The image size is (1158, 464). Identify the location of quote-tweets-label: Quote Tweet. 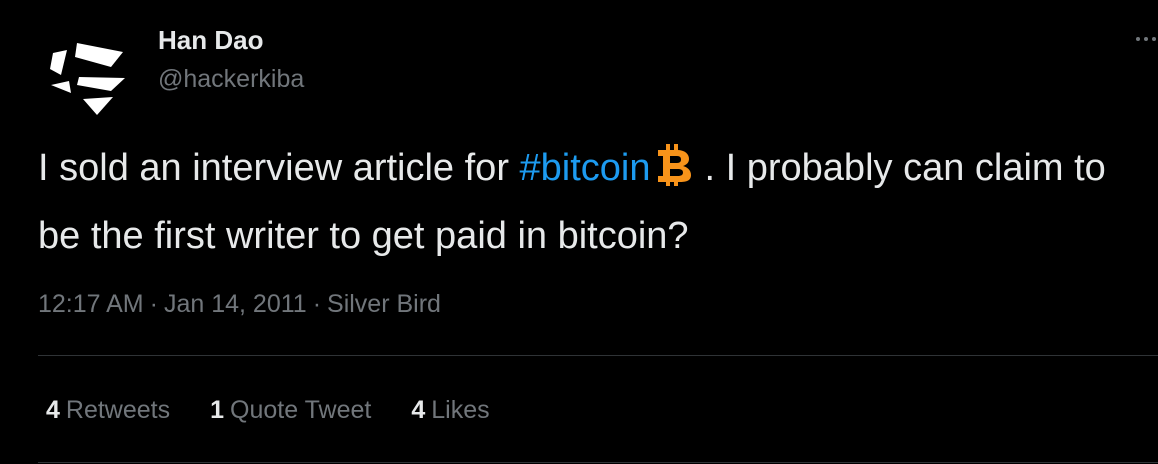
(301, 410).